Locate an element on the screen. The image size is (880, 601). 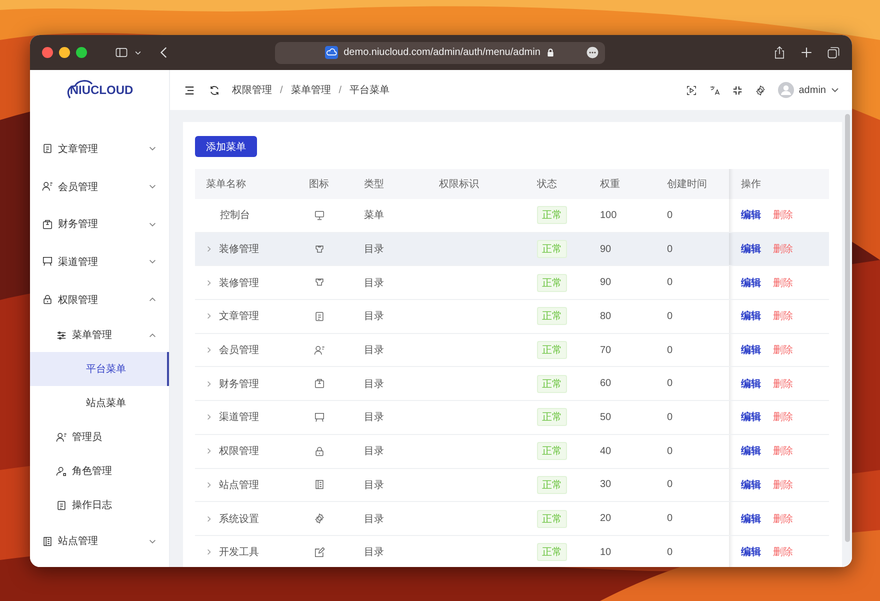
weight-value: 90 is located at coordinates (606, 249).